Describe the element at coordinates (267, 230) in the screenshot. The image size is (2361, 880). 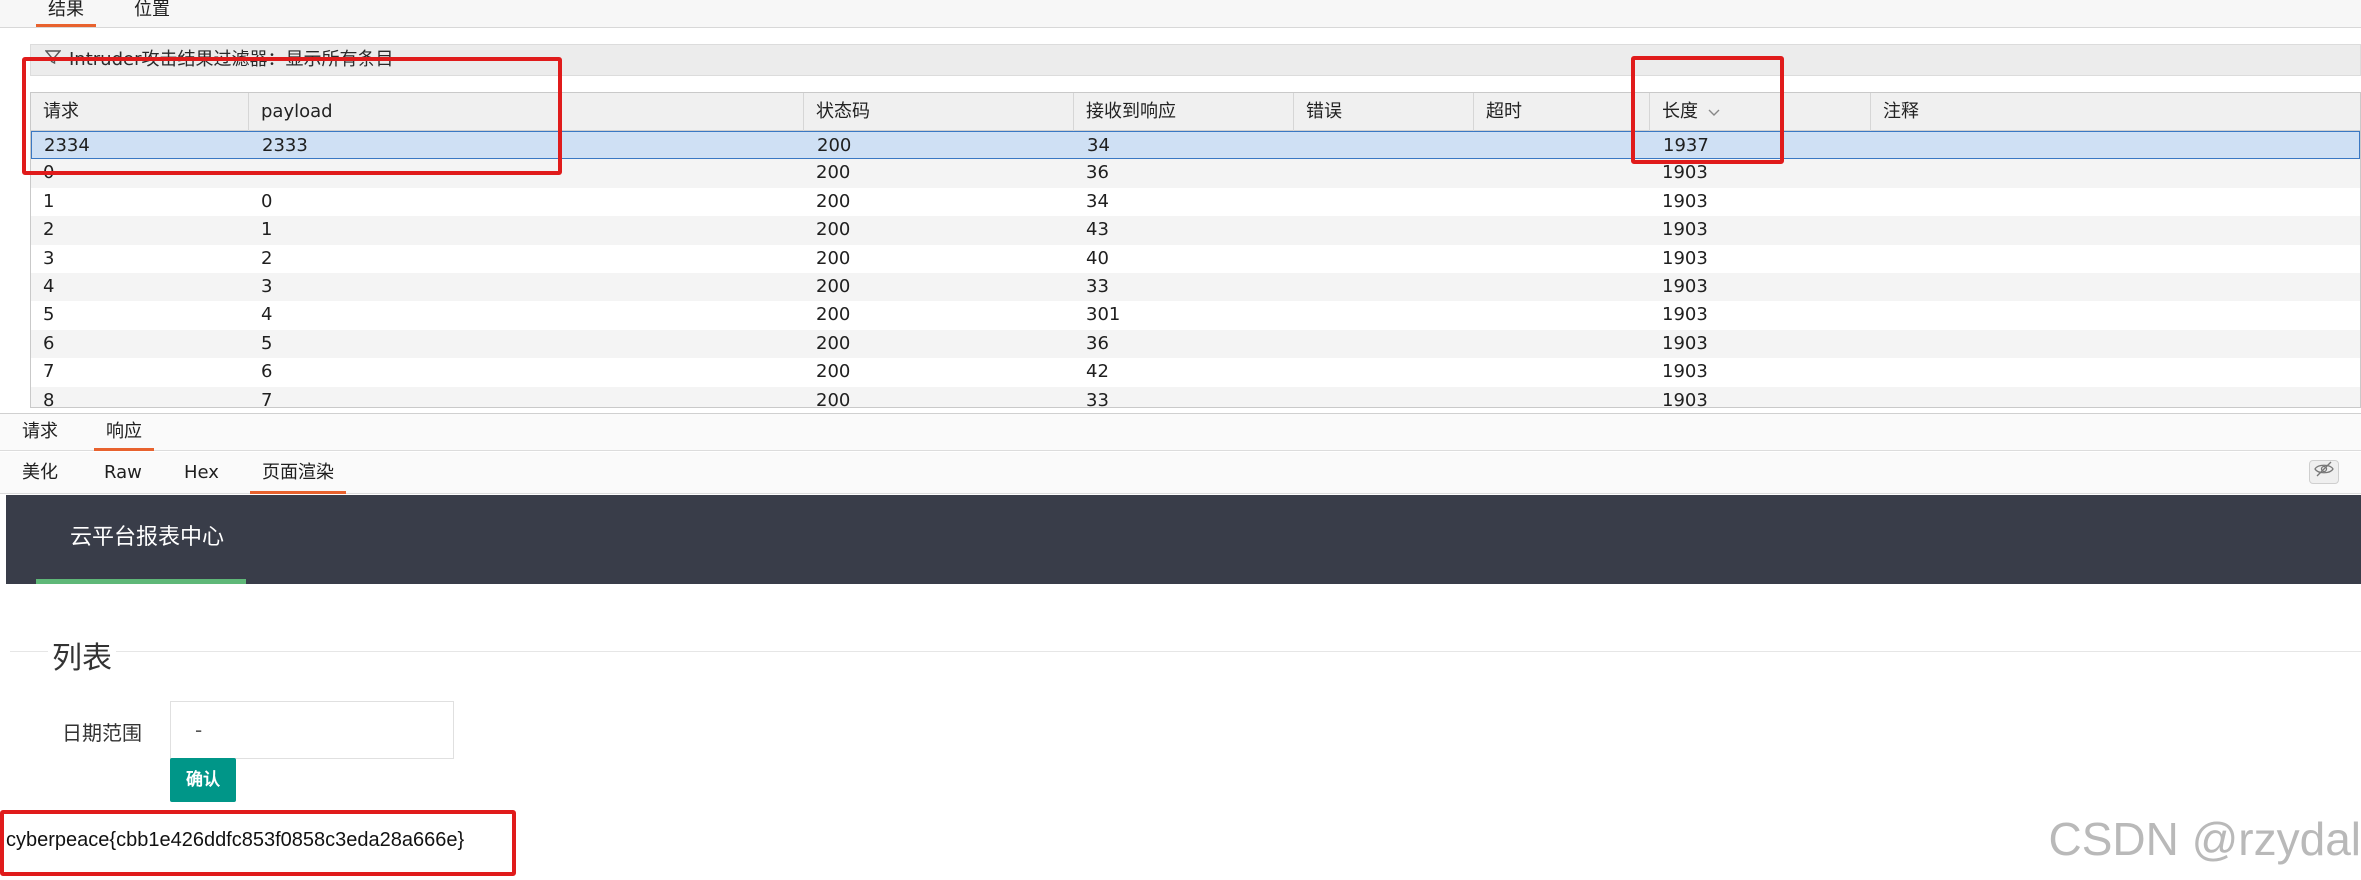
I see `cell-payload: 1` at that location.